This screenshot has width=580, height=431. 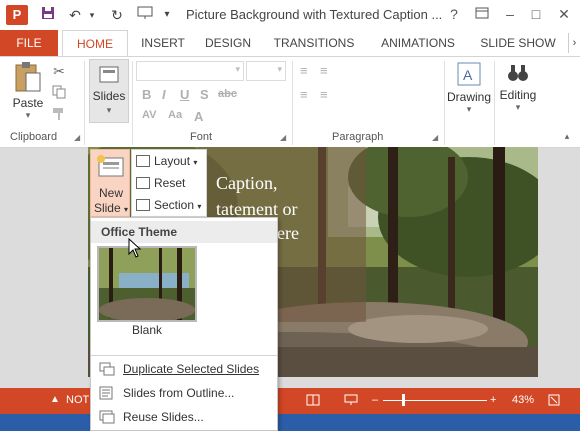 I want to click on reset-icon, so click(x=143, y=183).